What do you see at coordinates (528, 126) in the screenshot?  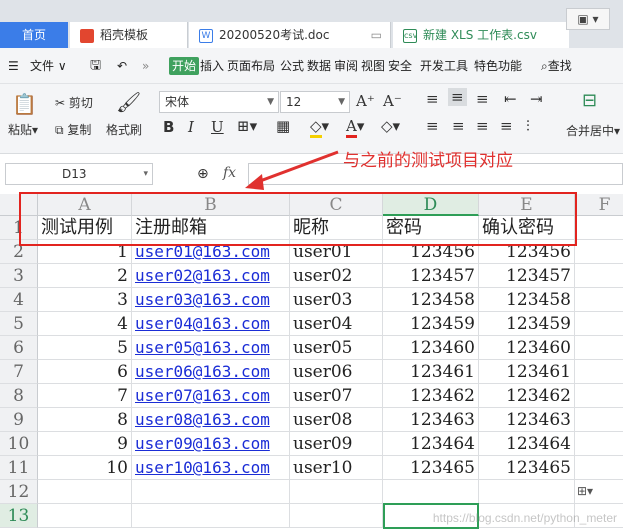 I see `distribute-icon: ⫶` at bounding box center [528, 126].